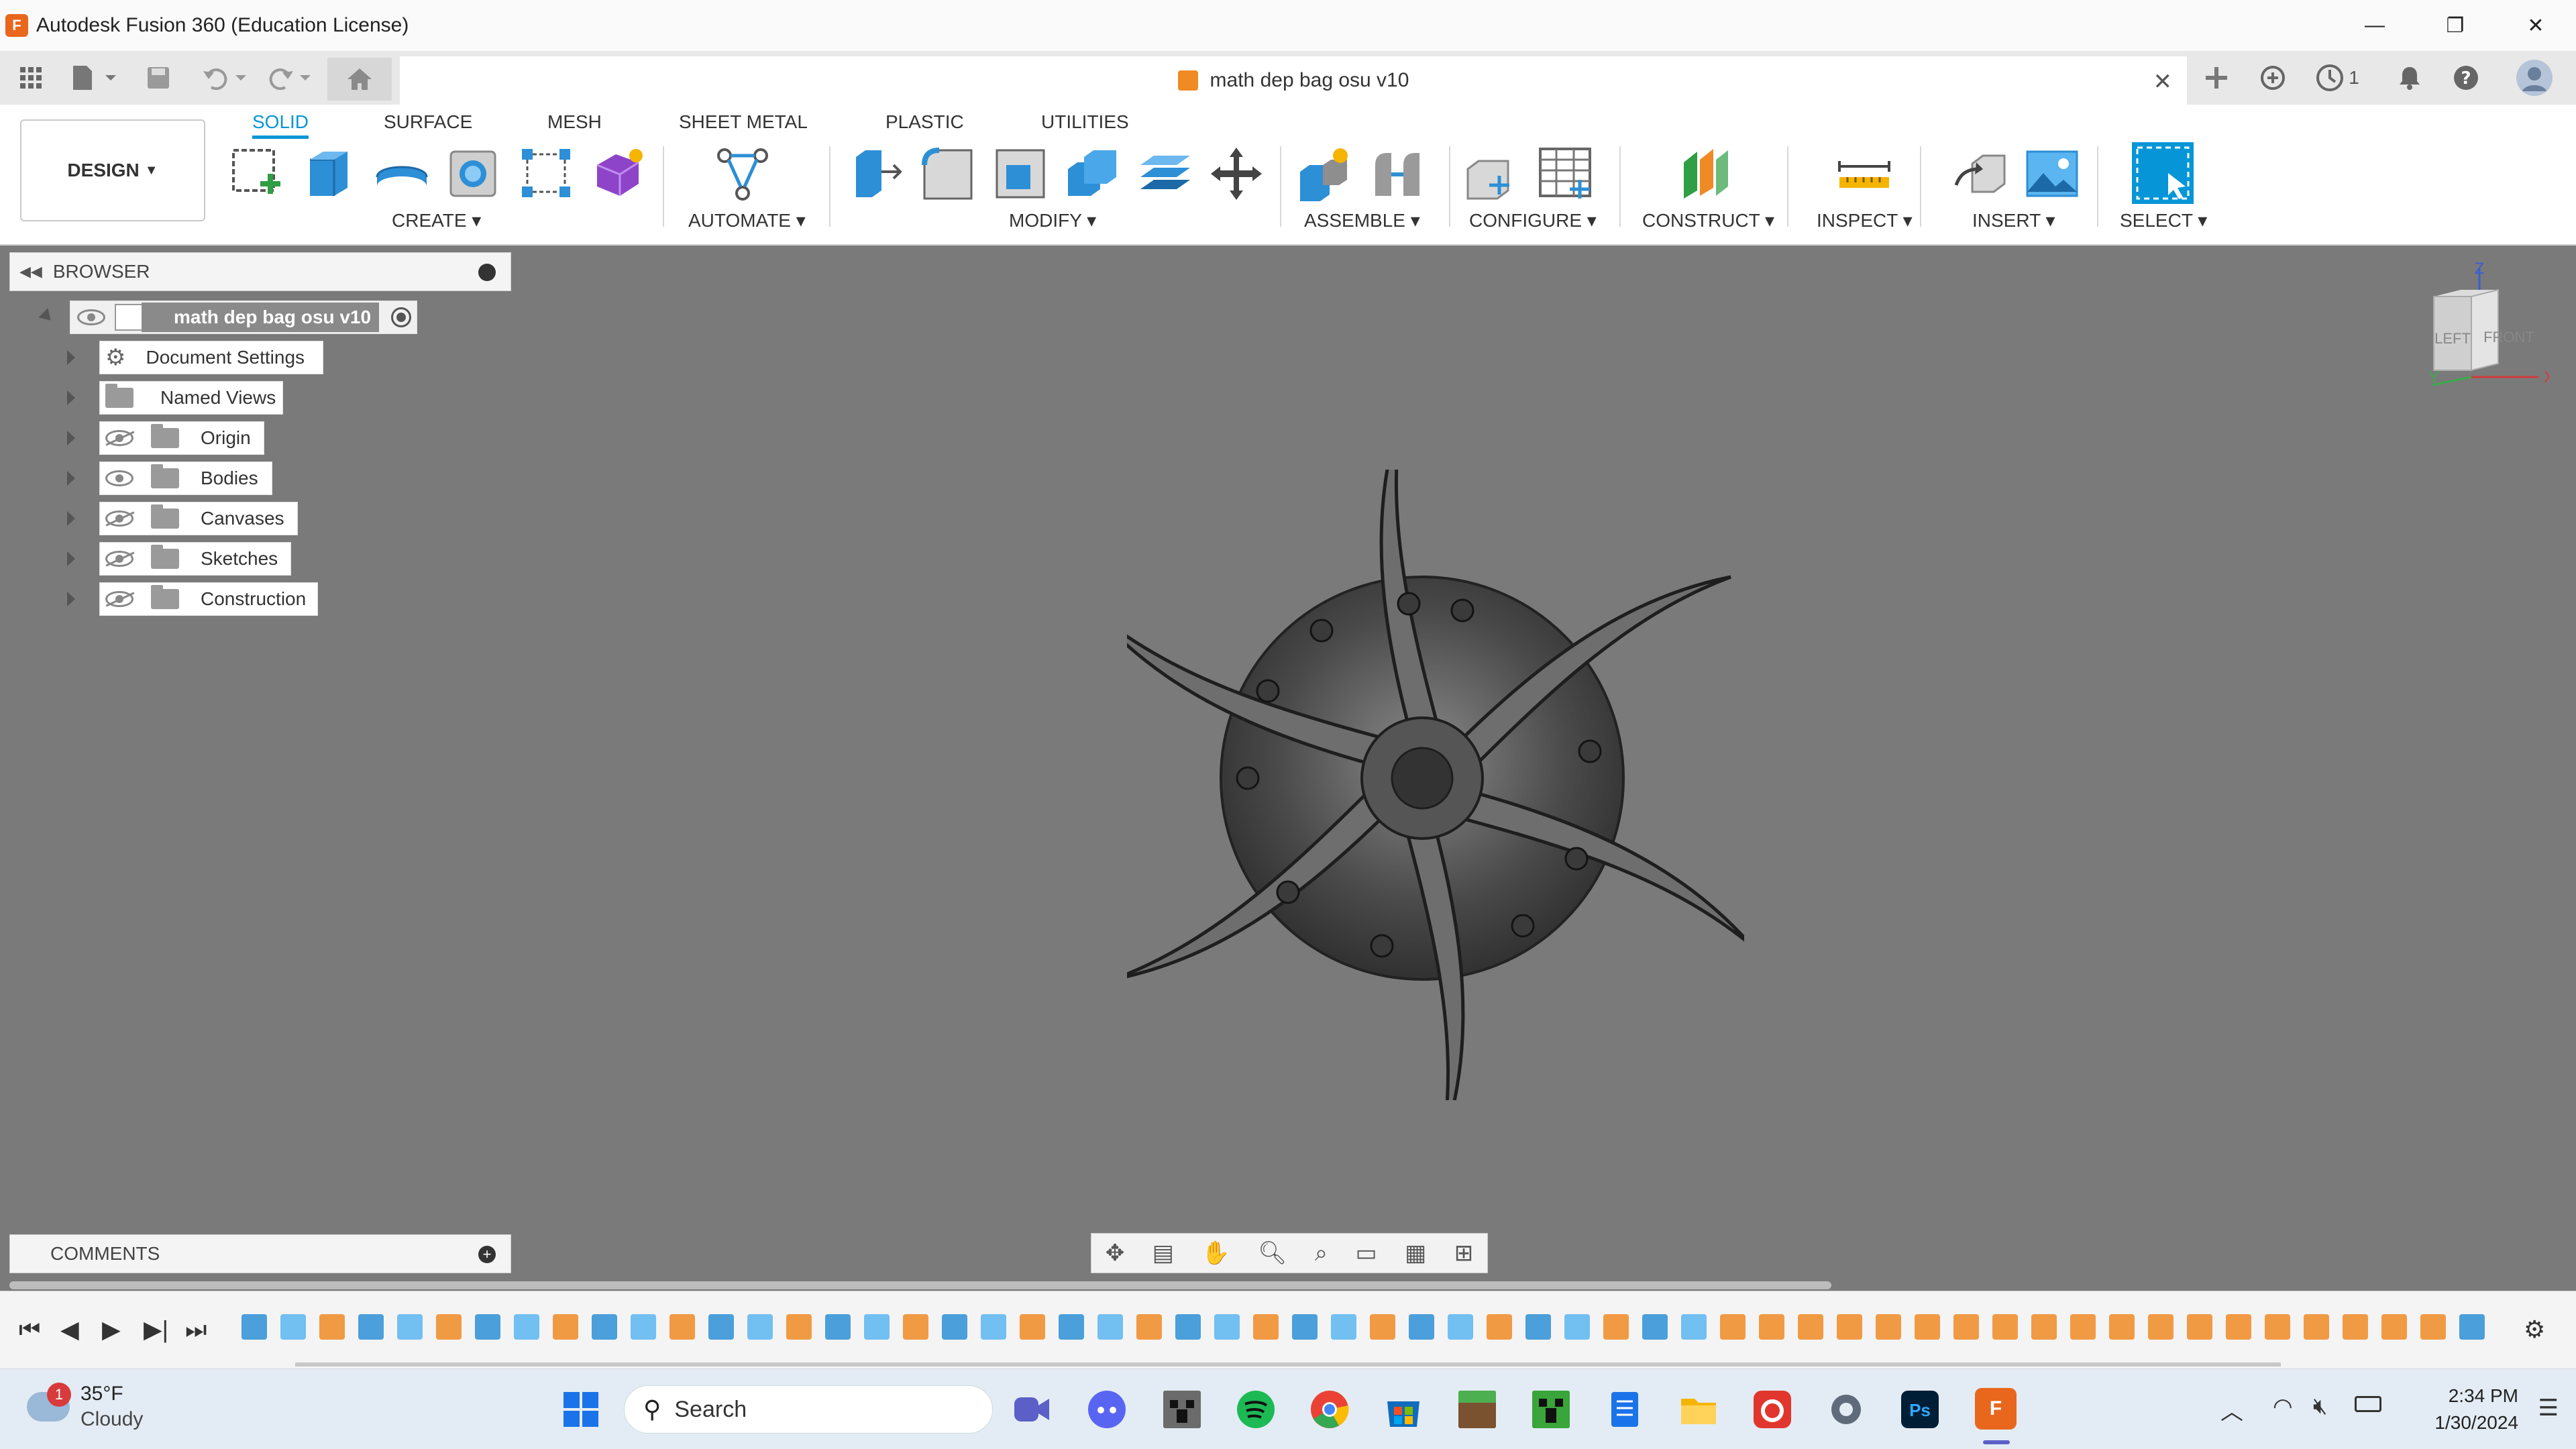 The height and width of the screenshot is (1449, 2576). I want to click on display-settings-icon: ▭, so click(1366, 1253).